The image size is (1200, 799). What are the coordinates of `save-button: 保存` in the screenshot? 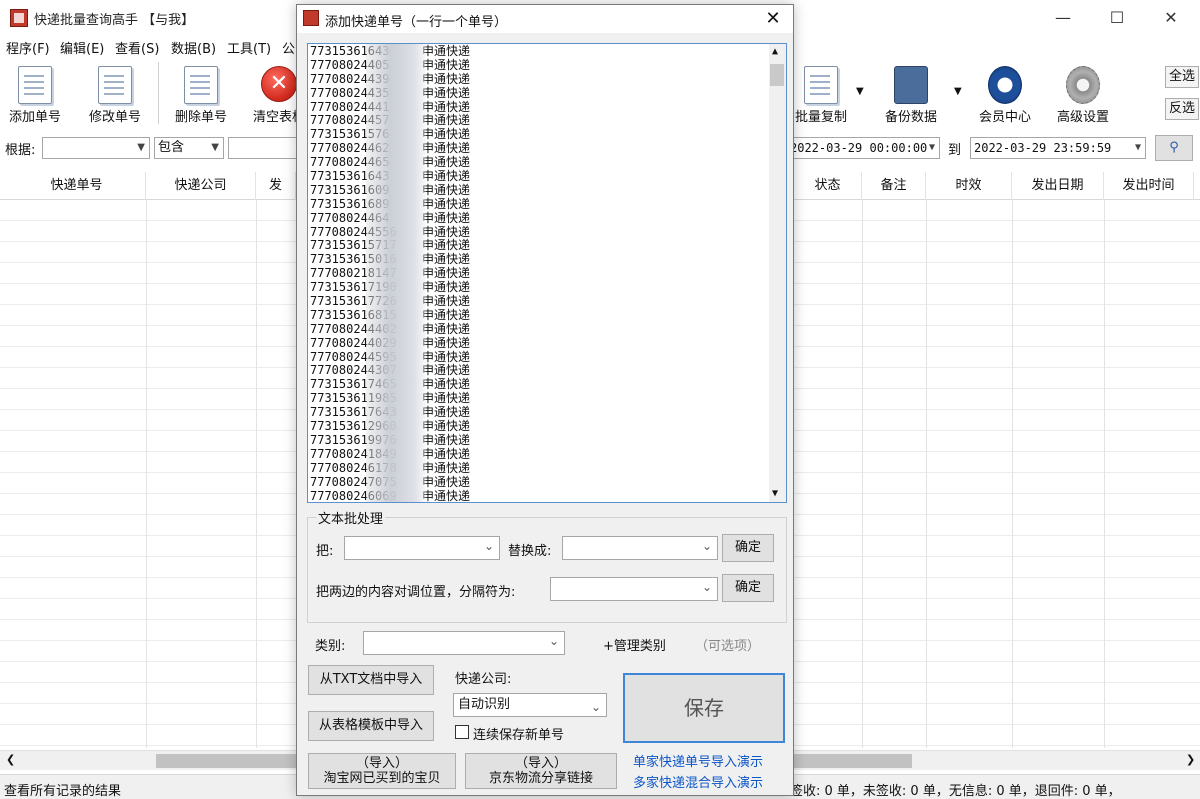 It's located at (704, 708).